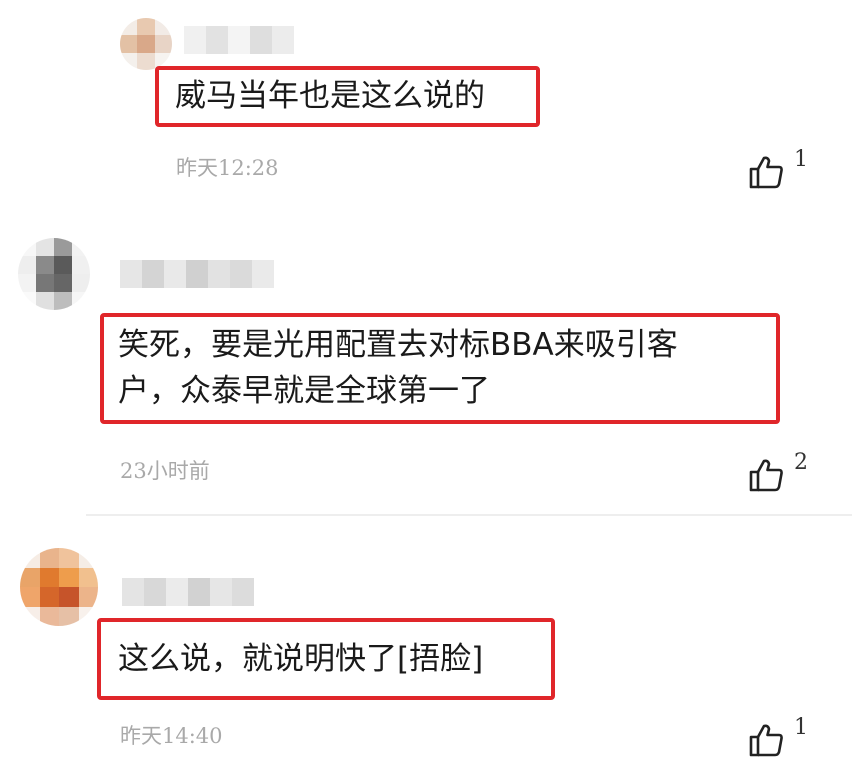 This screenshot has width=852, height=775. Describe the element at coordinates (301, 659) in the screenshot. I see `comment-text: 这么说，就说明快了[捂脸]` at that location.